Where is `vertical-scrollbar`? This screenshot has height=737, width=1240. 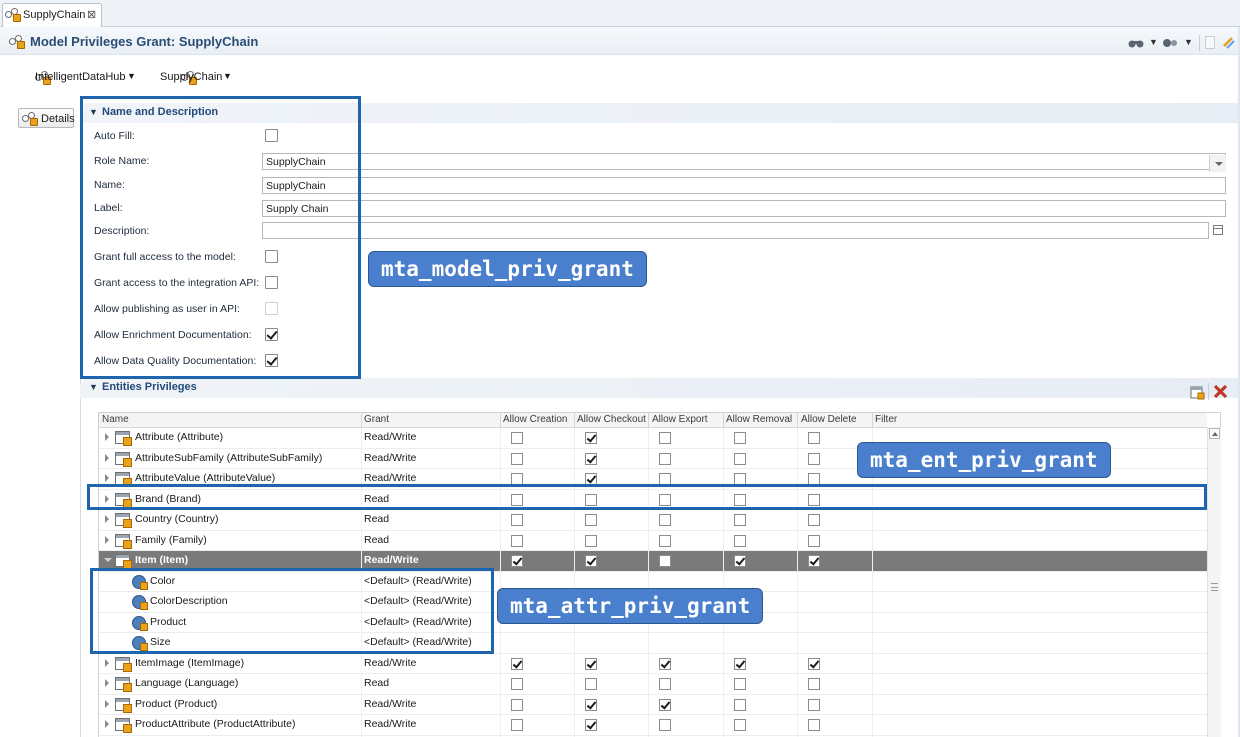 vertical-scrollbar is located at coordinates (1214, 582).